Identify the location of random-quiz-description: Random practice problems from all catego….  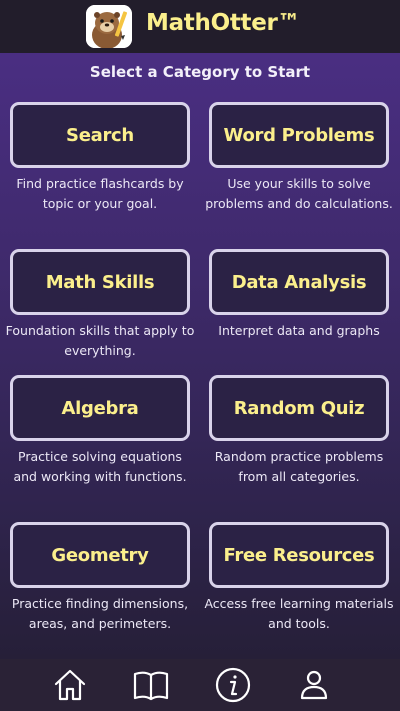
(299, 466).